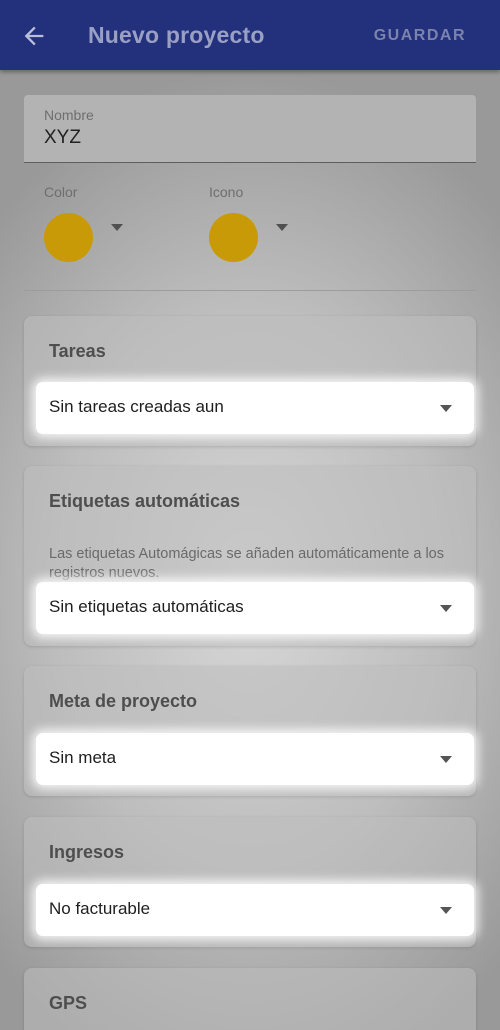  Describe the element at coordinates (250, 129) in the screenshot. I see `name-field: Nombre XYZ` at that location.